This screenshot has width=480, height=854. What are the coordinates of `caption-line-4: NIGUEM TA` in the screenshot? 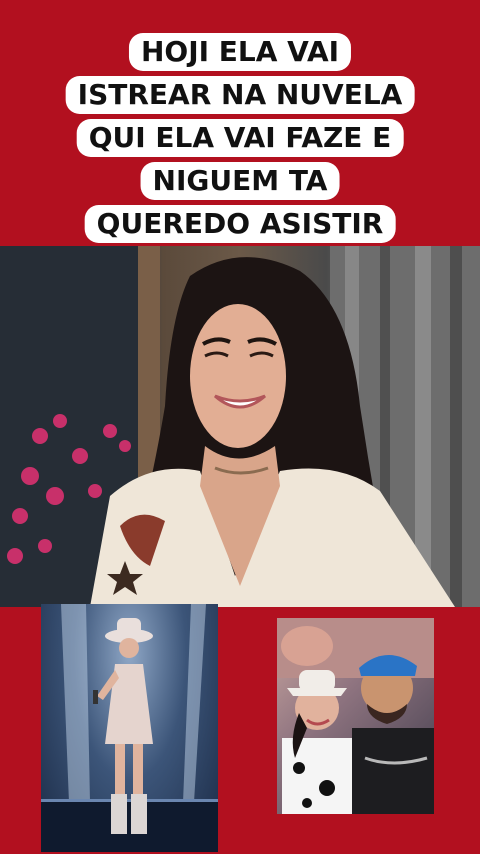 It's located at (240, 181).